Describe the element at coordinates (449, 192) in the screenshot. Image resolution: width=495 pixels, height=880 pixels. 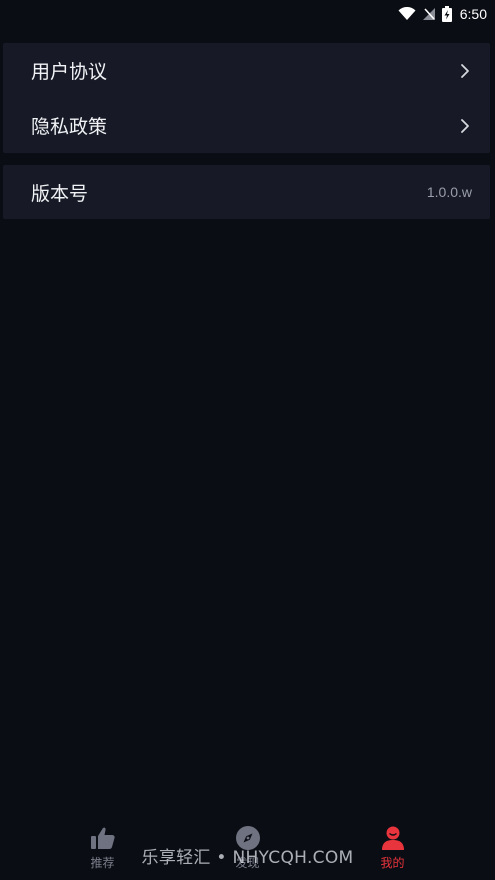
I see `version-value: 1.0.0.w` at that location.